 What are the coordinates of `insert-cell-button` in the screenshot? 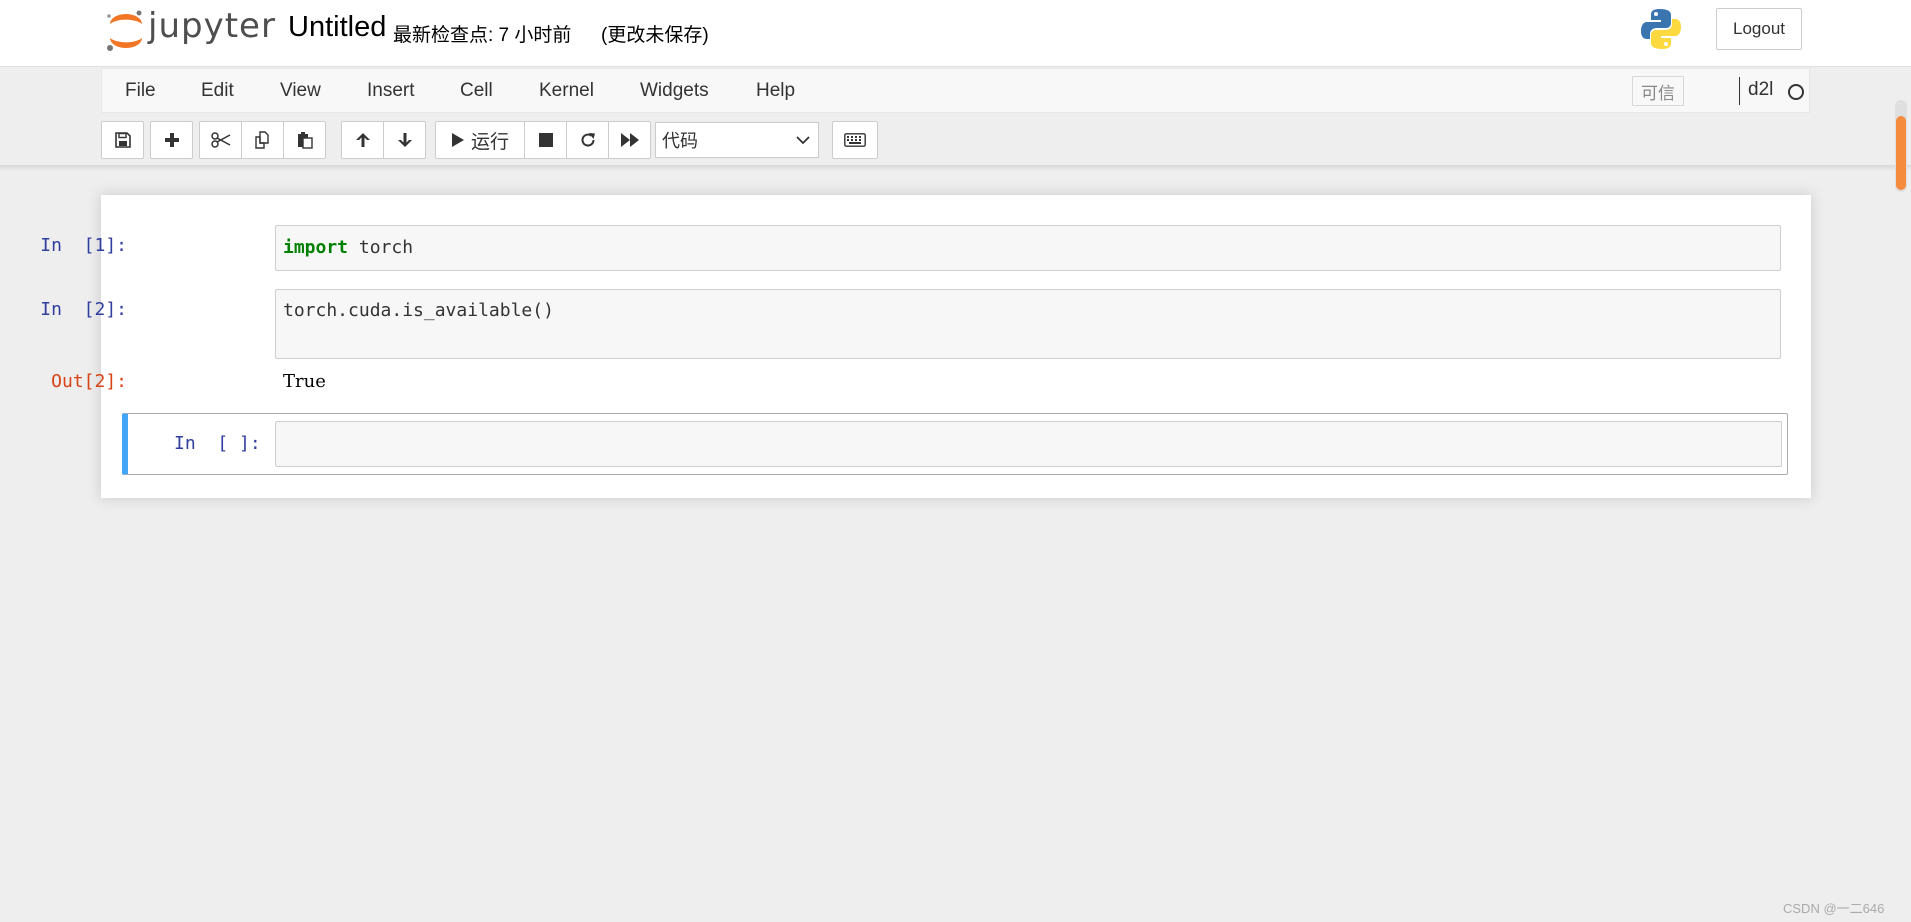 It's located at (171, 140).